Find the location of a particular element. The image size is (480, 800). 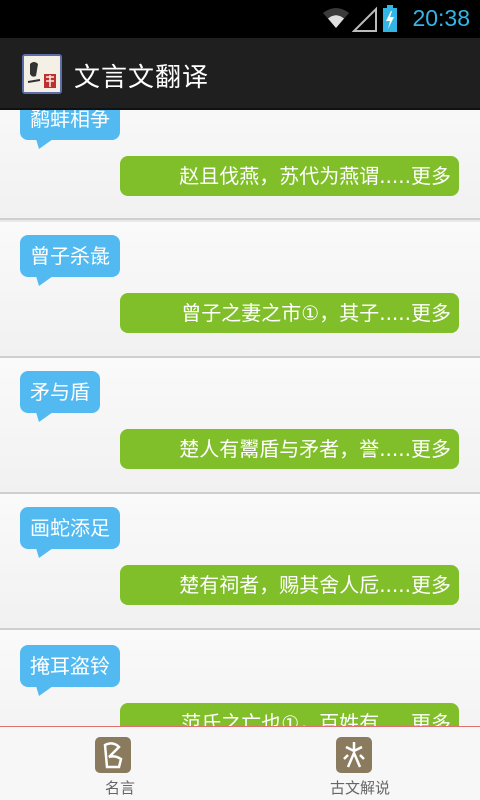

app-logo-icon is located at coordinates (42, 74).